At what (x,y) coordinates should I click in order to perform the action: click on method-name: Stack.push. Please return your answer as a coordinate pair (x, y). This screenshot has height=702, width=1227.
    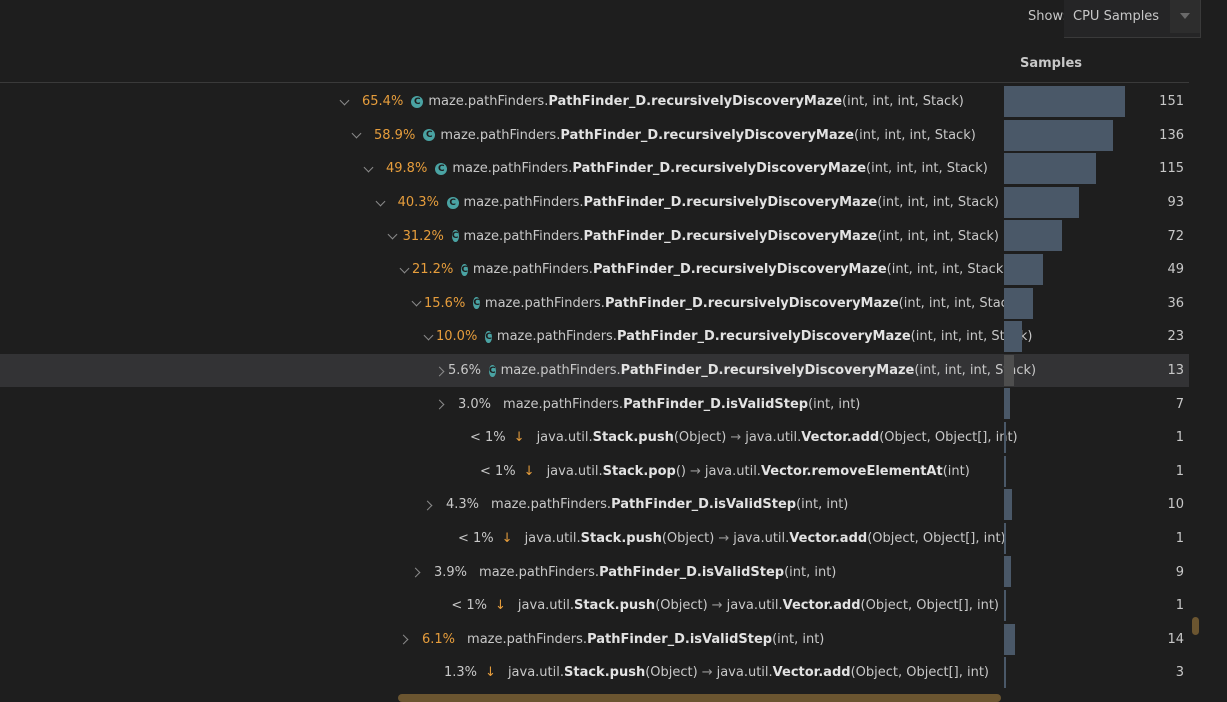
    Looking at the image, I should click on (621, 539).